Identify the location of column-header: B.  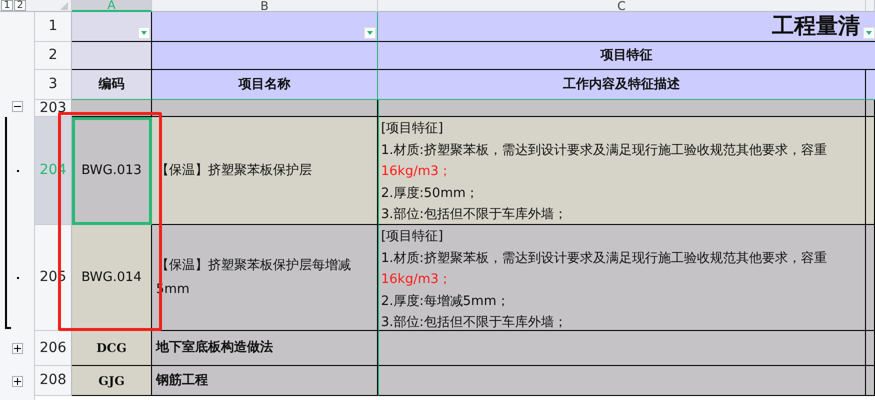
(265, 6).